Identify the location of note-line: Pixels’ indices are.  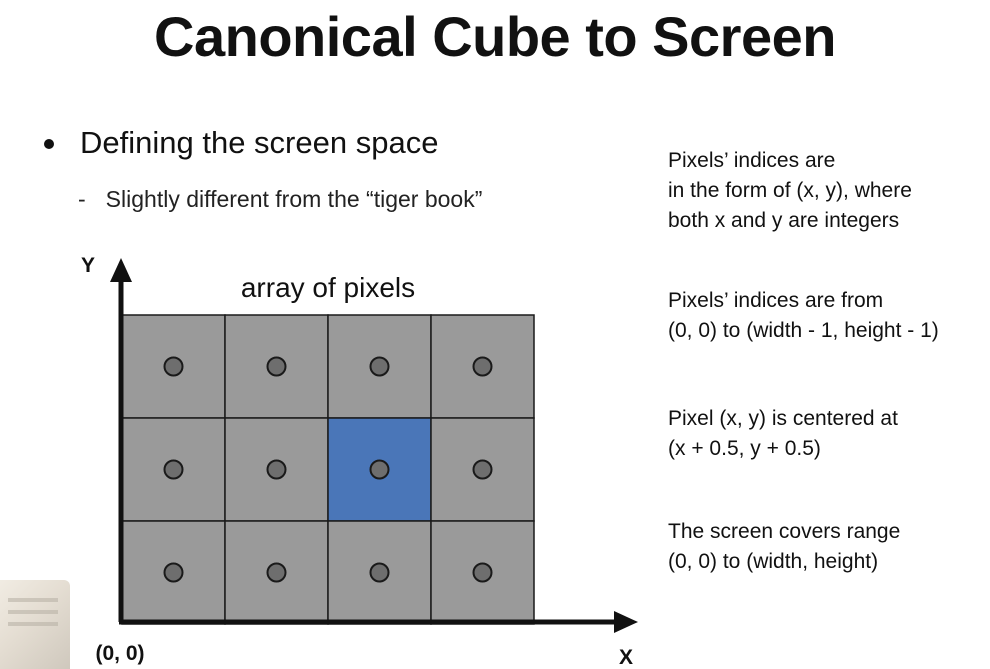
(752, 160).